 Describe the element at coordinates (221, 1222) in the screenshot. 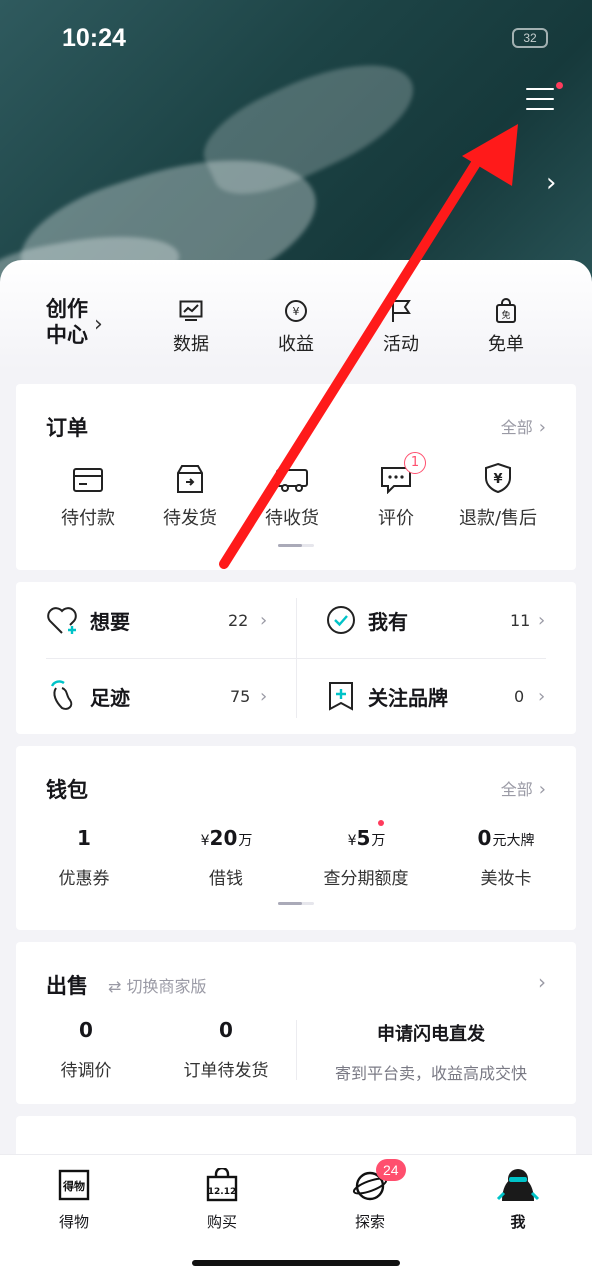

I see `tab-label: 购买` at that location.